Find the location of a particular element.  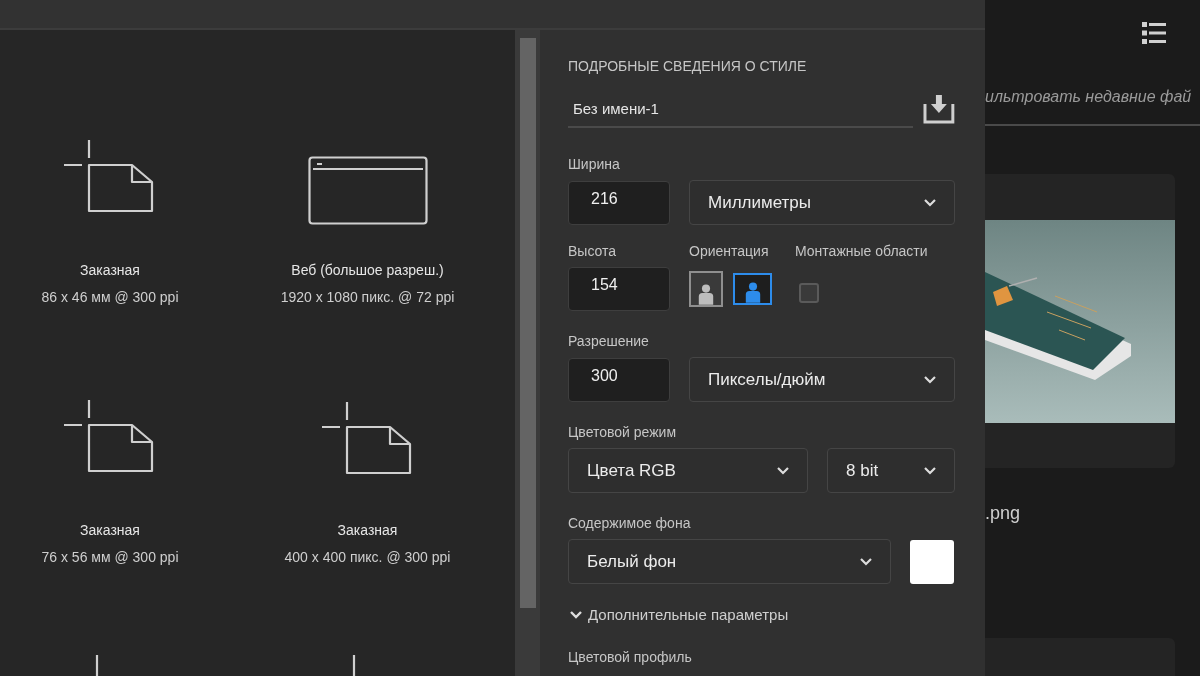

browser-window-icon is located at coordinates (367, 191).